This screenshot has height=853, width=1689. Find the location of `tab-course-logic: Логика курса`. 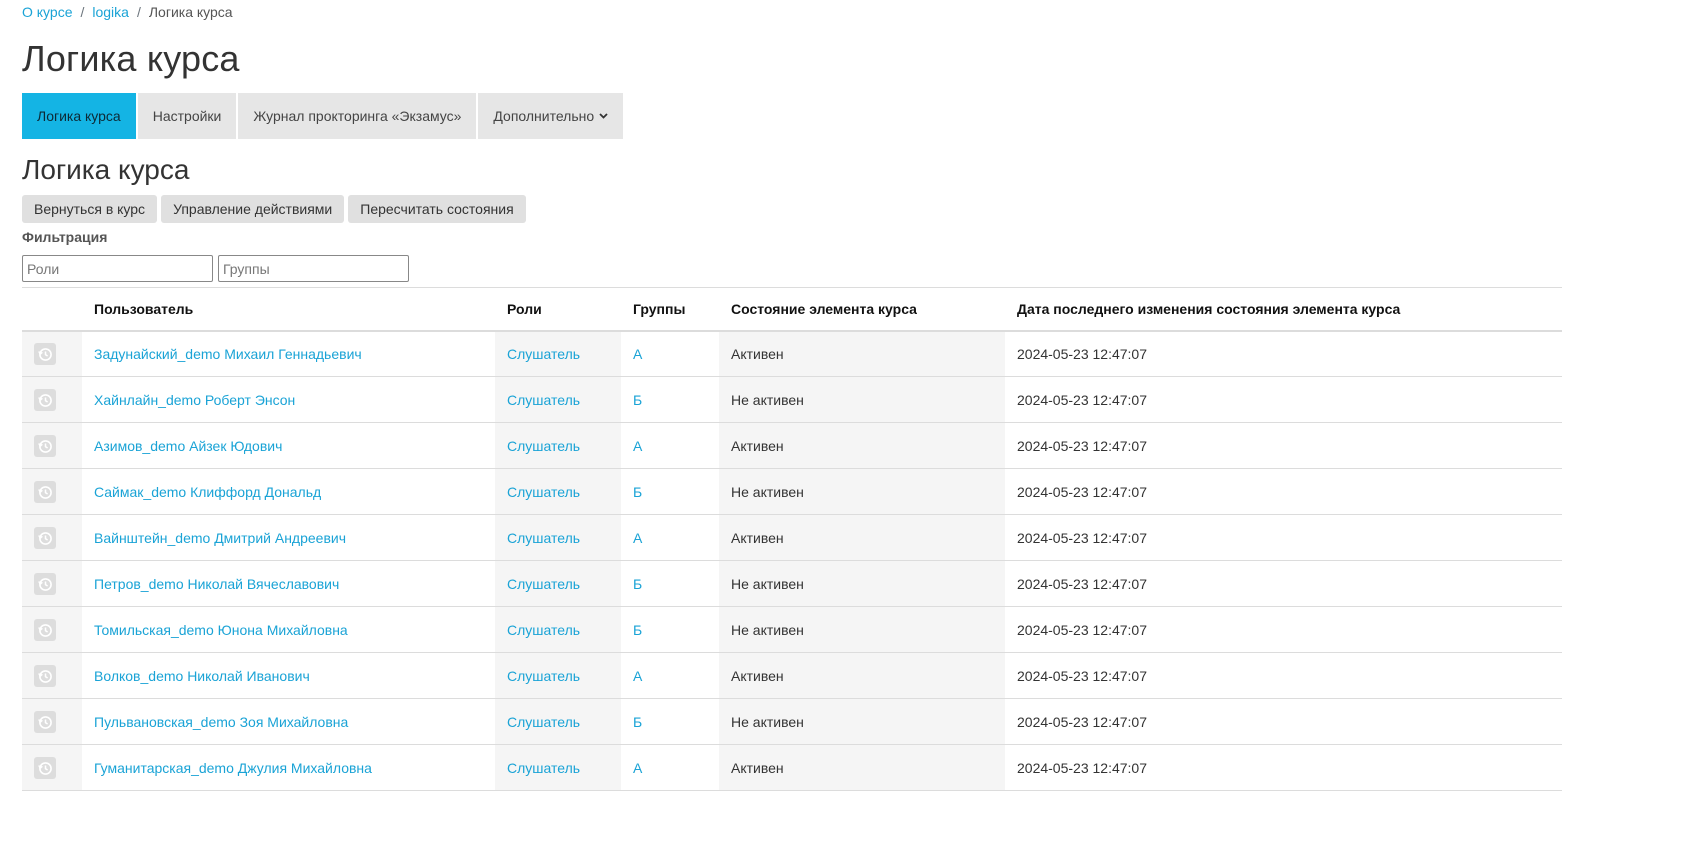

tab-course-logic: Логика курса is located at coordinates (79, 116).